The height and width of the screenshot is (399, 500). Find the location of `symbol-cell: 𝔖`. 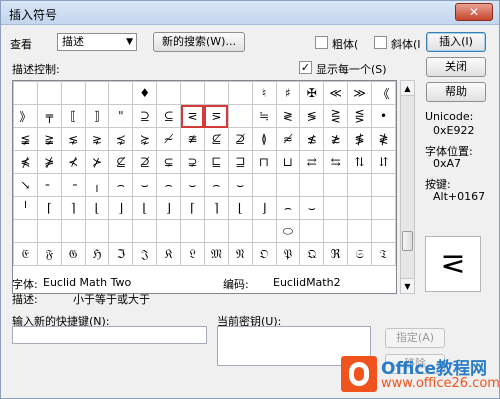

symbol-cell: 𝔖 is located at coordinates (359, 254).